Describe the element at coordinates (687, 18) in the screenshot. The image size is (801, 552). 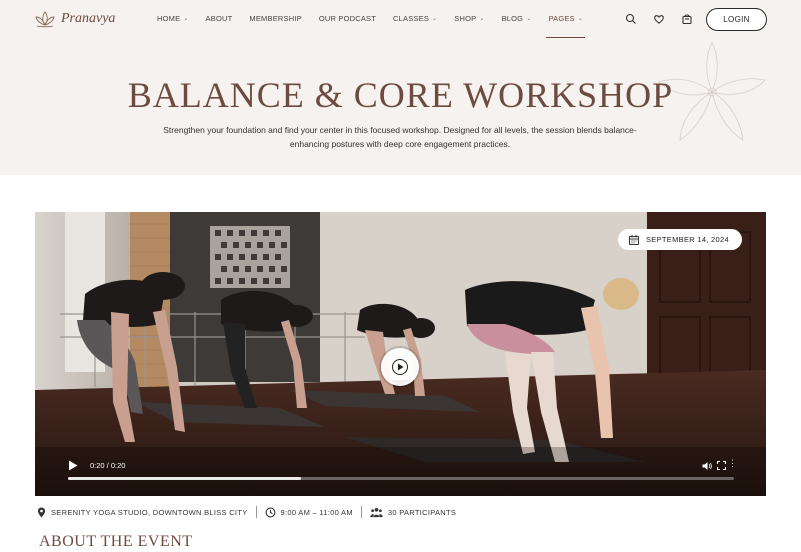
I see `cart-icon` at that location.